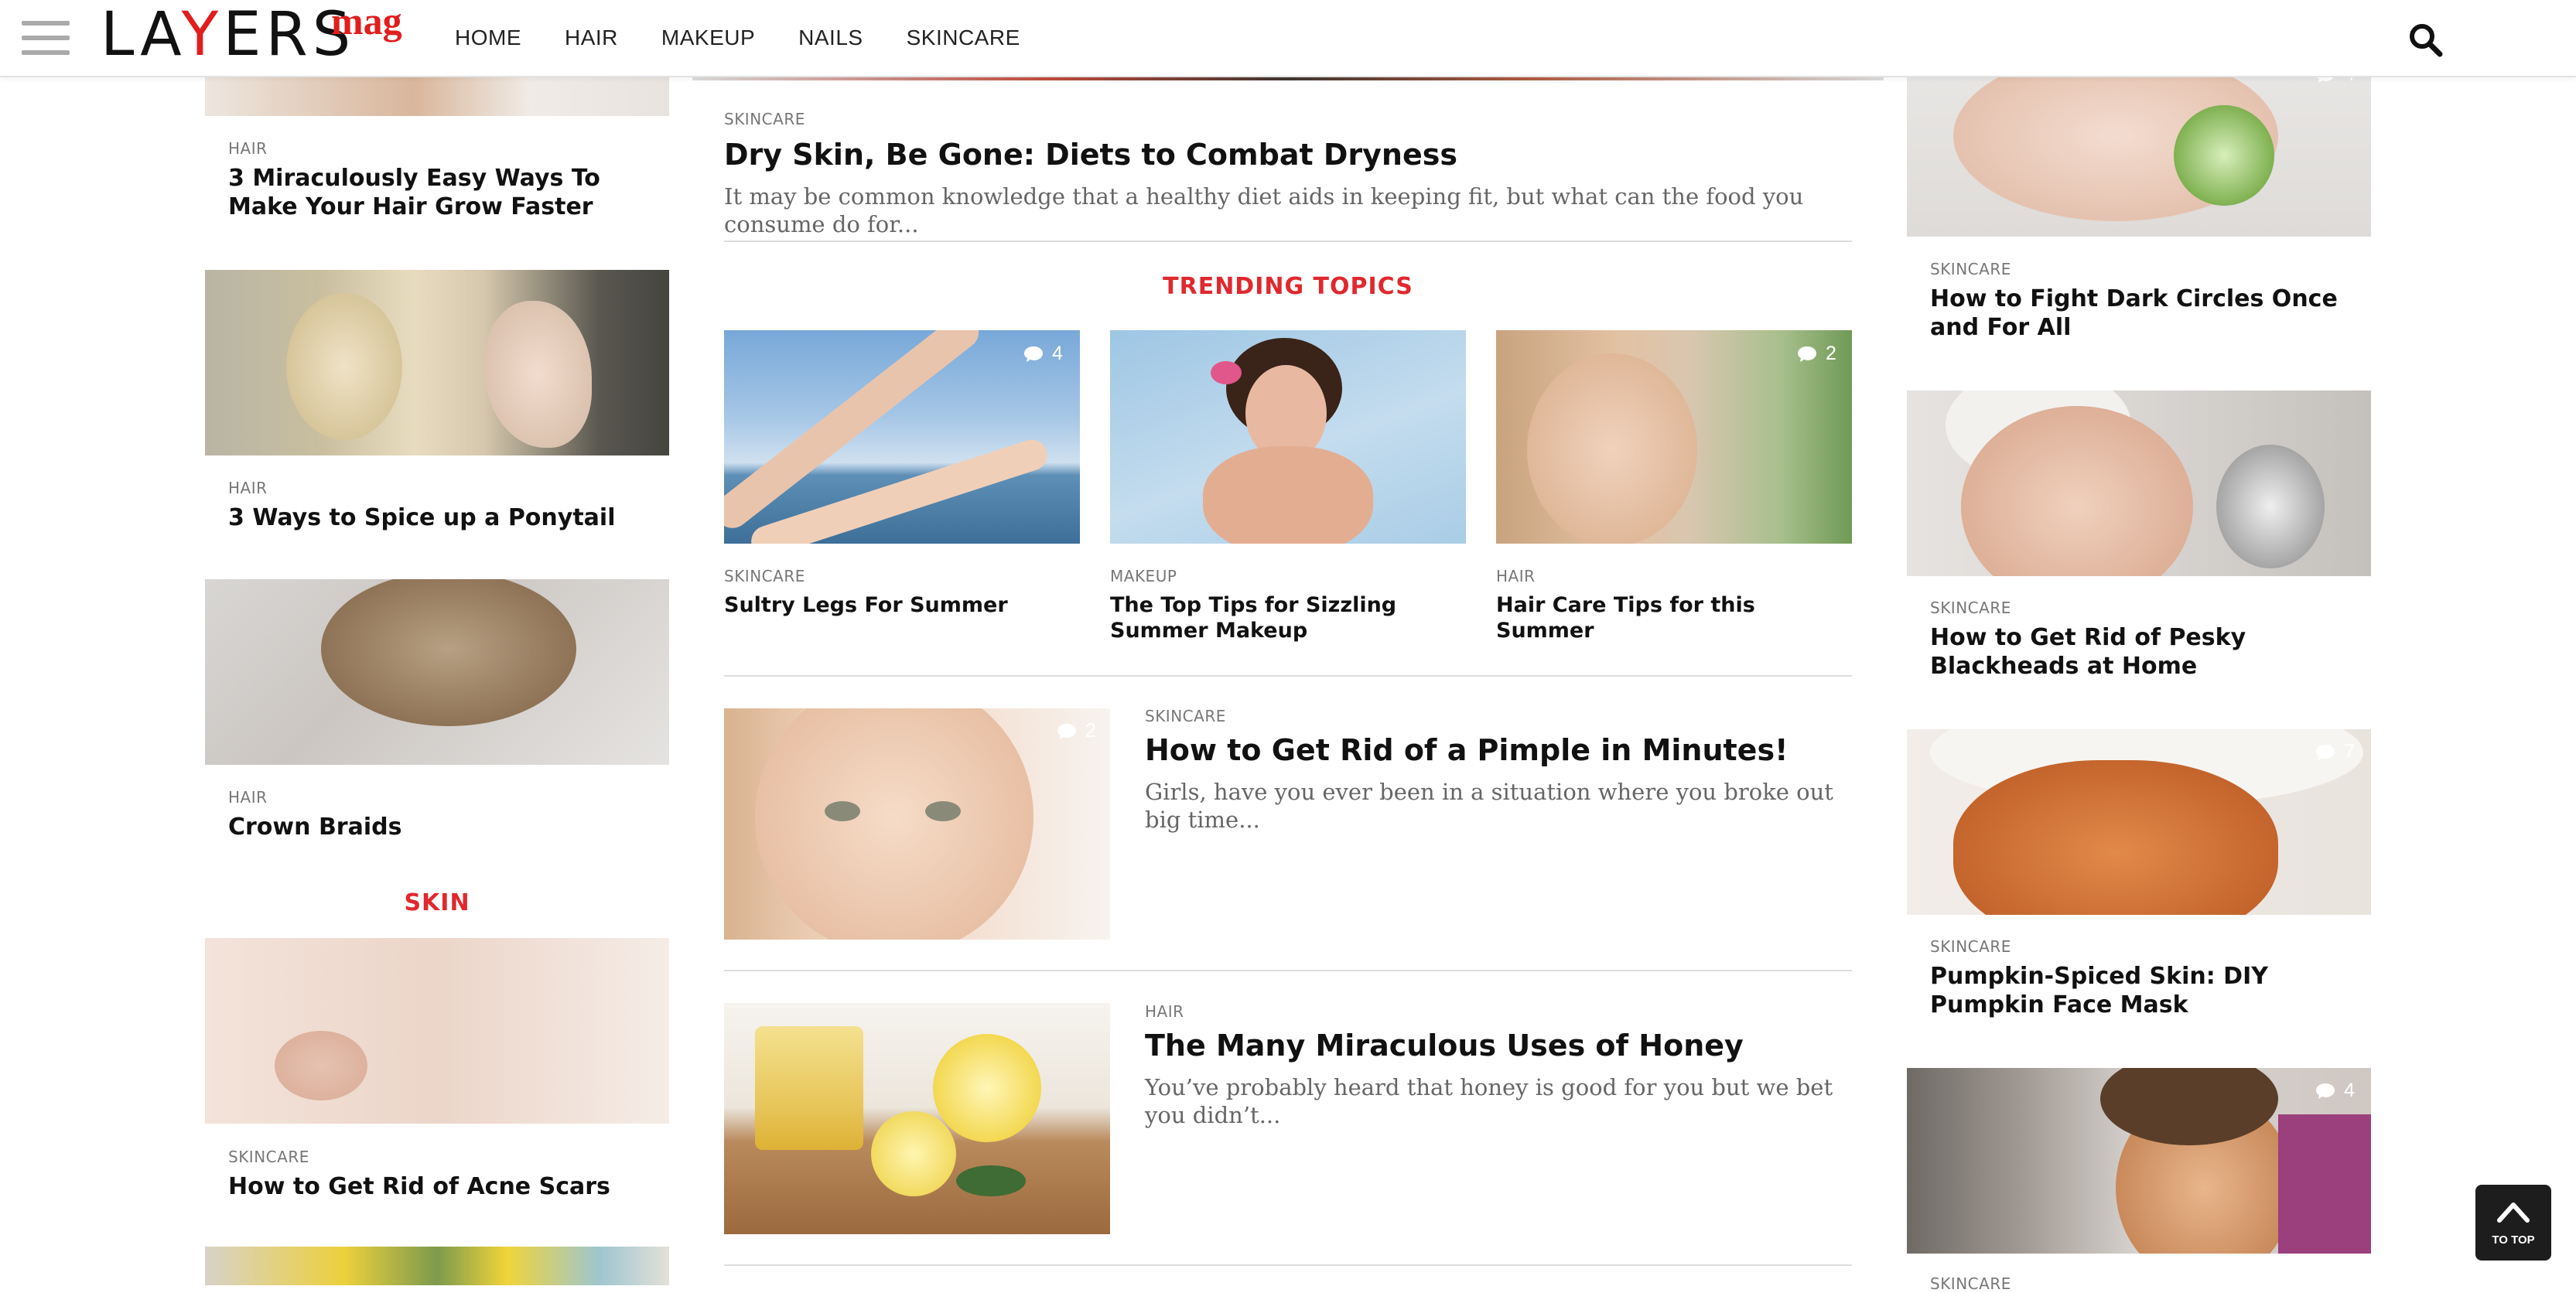 The width and height of the screenshot is (2576, 1293). Describe the element at coordinates (2139, 155) in the screenshot. I see `article-image-dark-circles` at that location.